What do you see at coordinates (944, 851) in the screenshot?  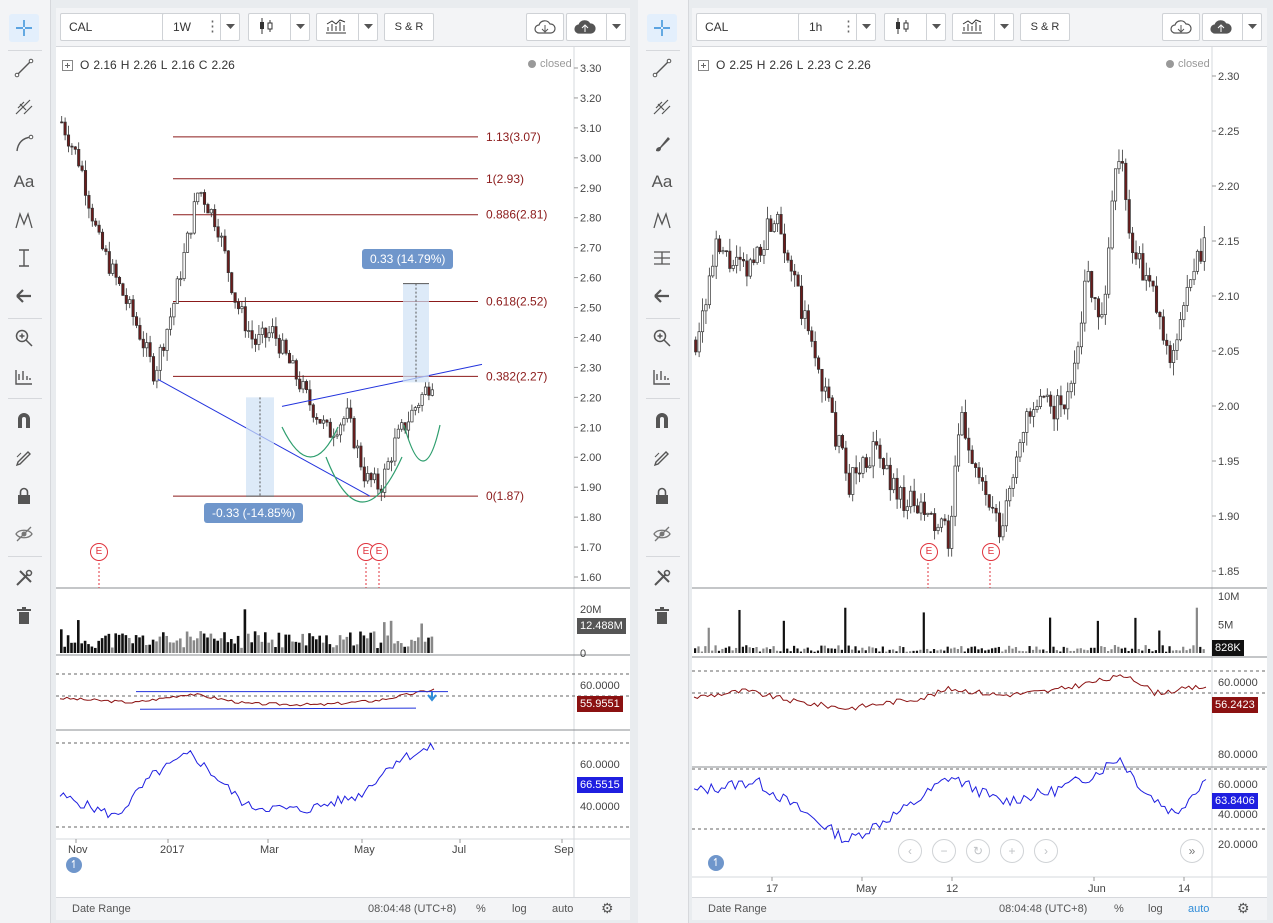 I see `zoom-out-button: −` at bounding box center [944, 851].